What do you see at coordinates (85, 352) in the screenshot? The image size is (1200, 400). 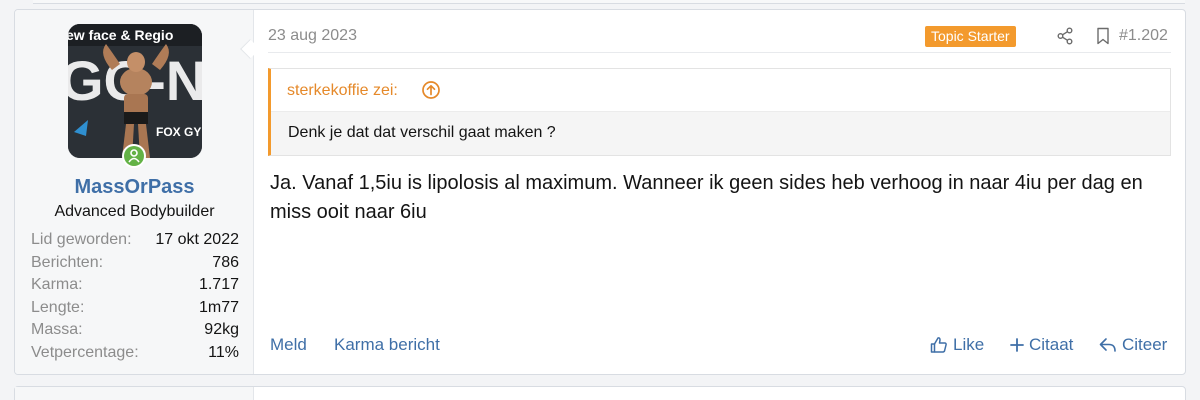 I see `stat-label: Vetpercentage:` at bounding box center [85, 352].